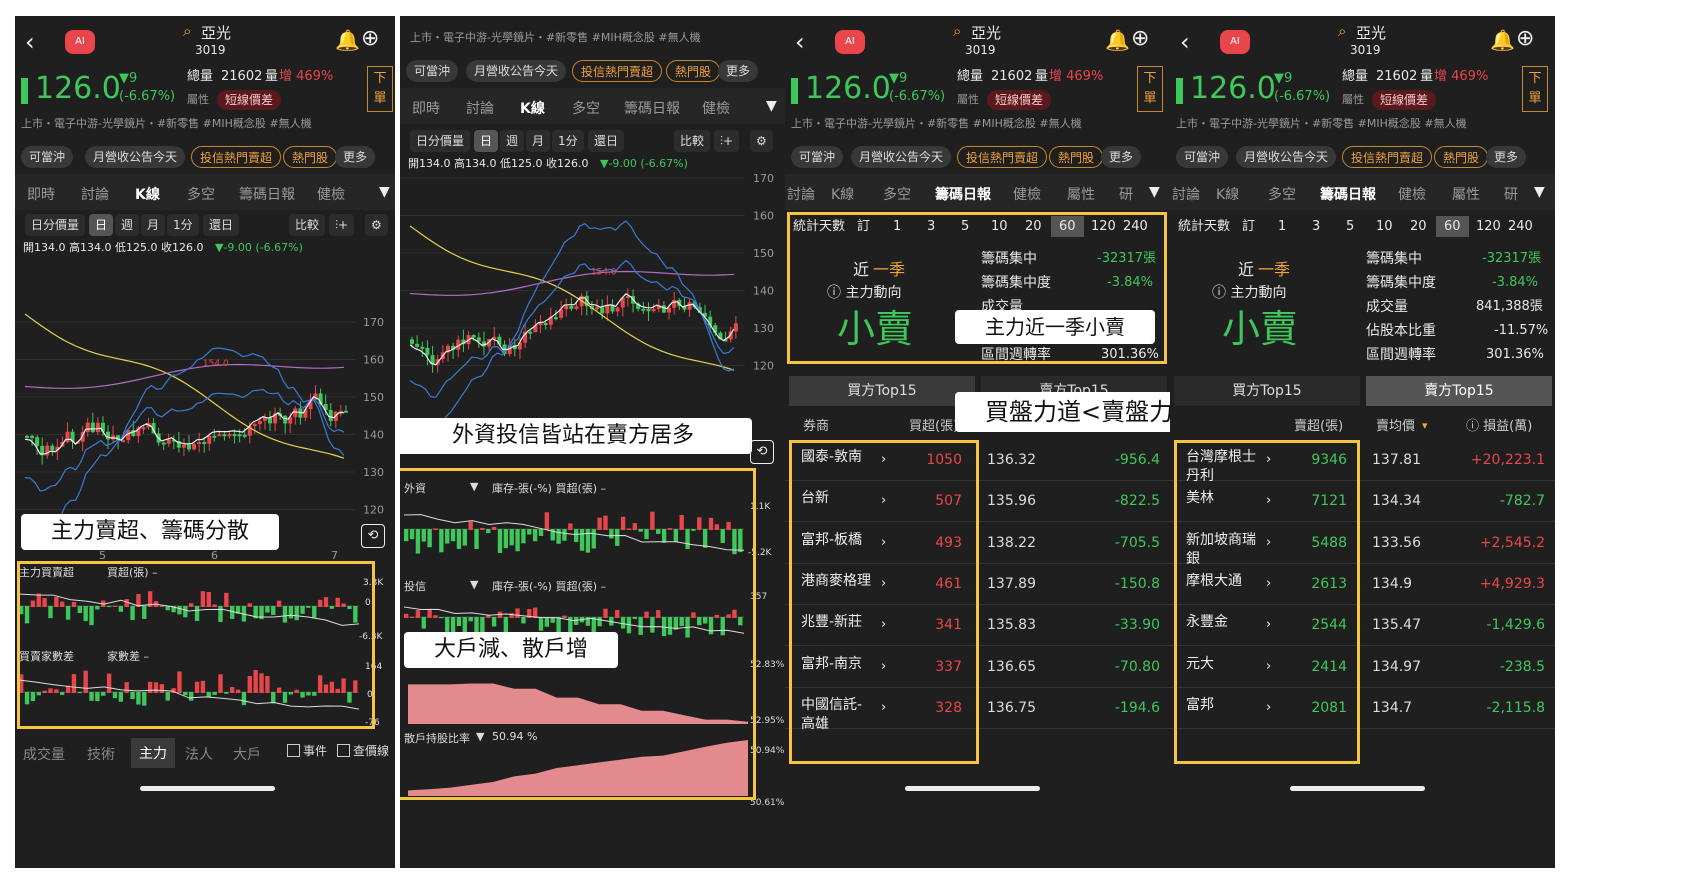  What do you see at coordinates (1350, 226) in the screenshot?
I see `day-5: 5` at bounding box center [1350, 226].